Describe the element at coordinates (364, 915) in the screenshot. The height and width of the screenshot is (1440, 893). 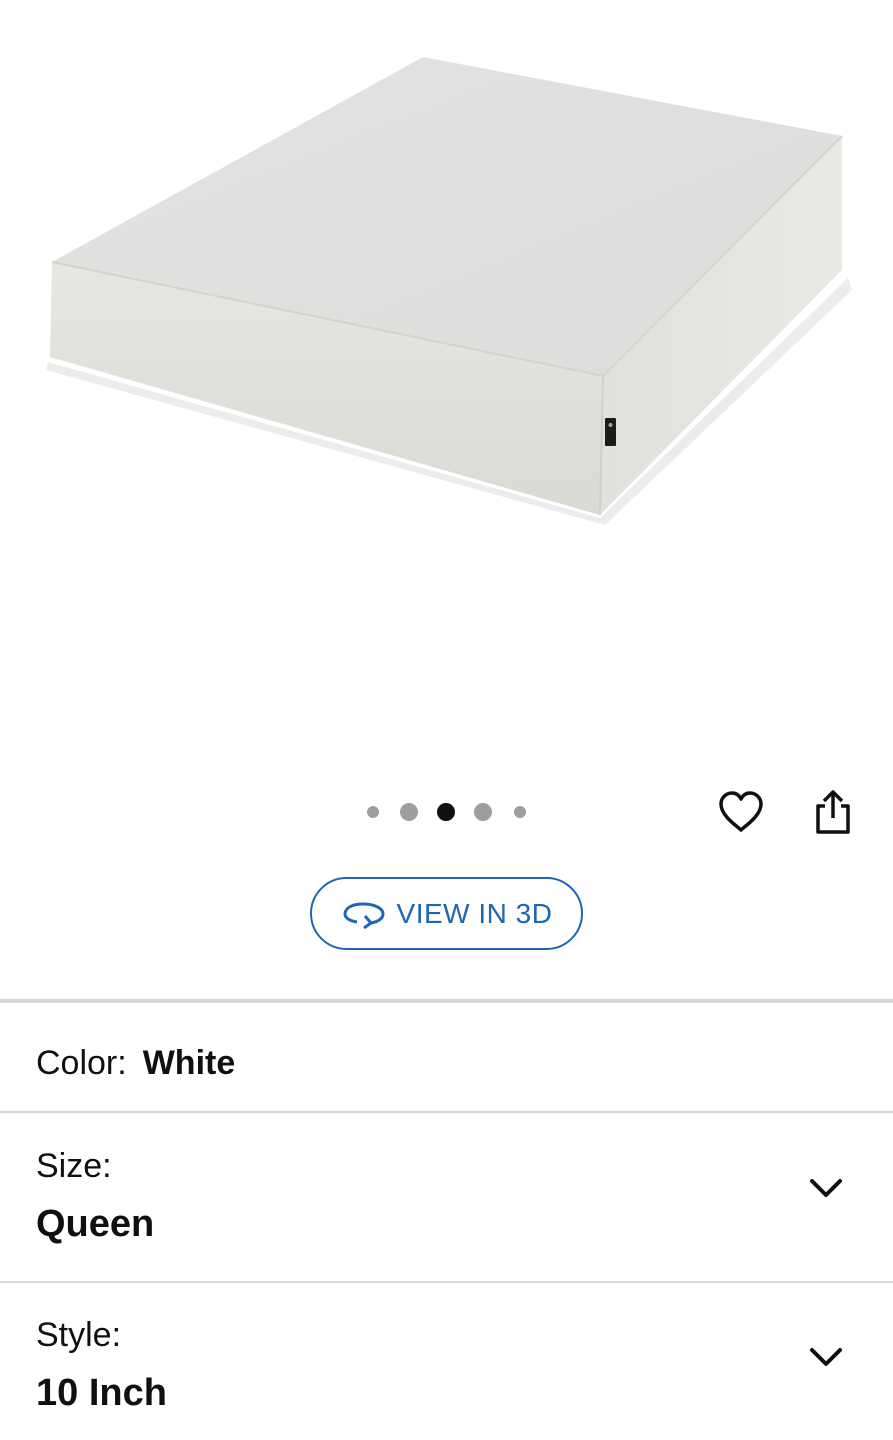
I see `rotate-3d-icon` at that location.